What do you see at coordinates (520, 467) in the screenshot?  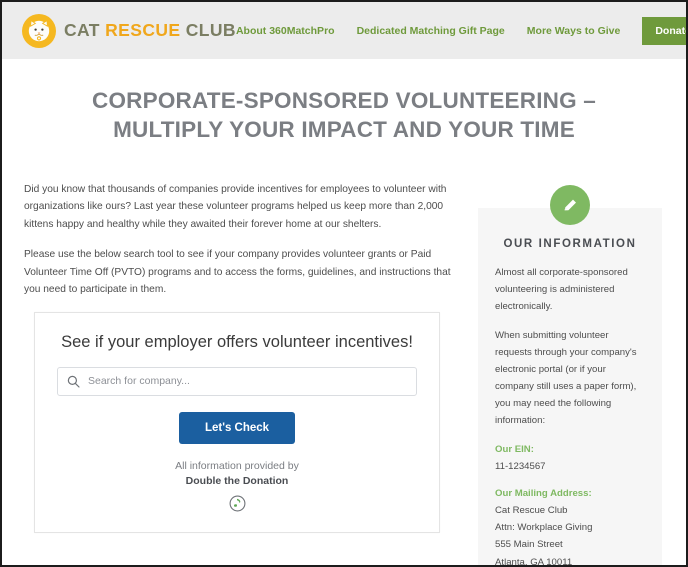 I see `ein-value: 11-1234567` at bounding box center [520, 467].